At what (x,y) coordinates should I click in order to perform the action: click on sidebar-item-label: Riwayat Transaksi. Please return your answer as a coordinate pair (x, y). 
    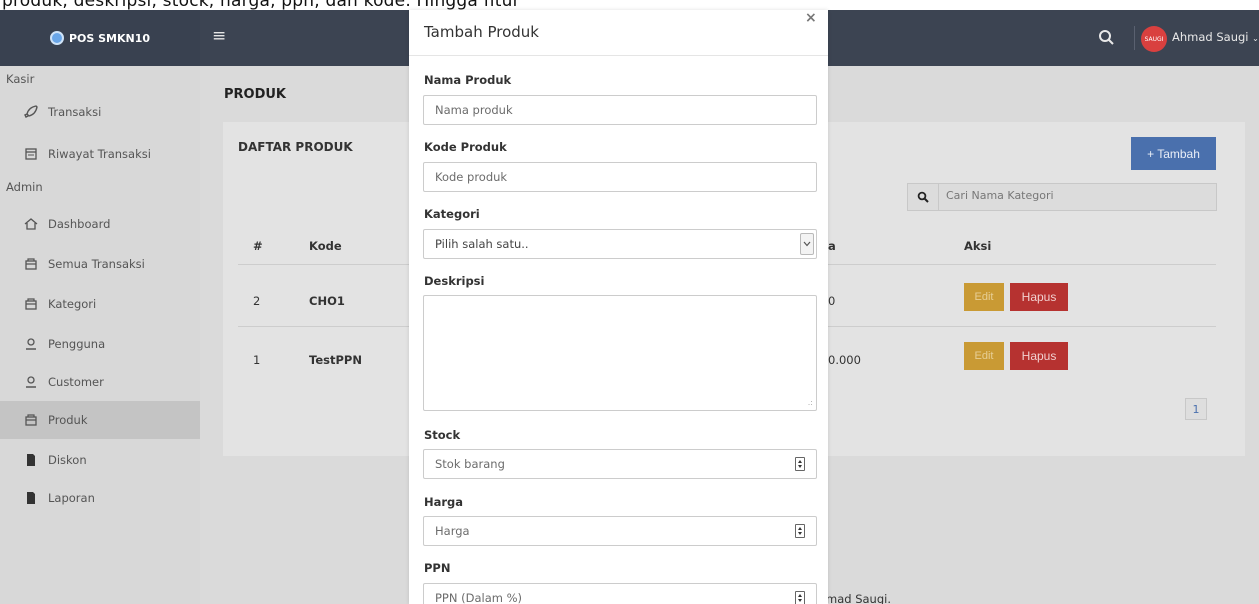
    Looking at the image, I should click on (99, 154).